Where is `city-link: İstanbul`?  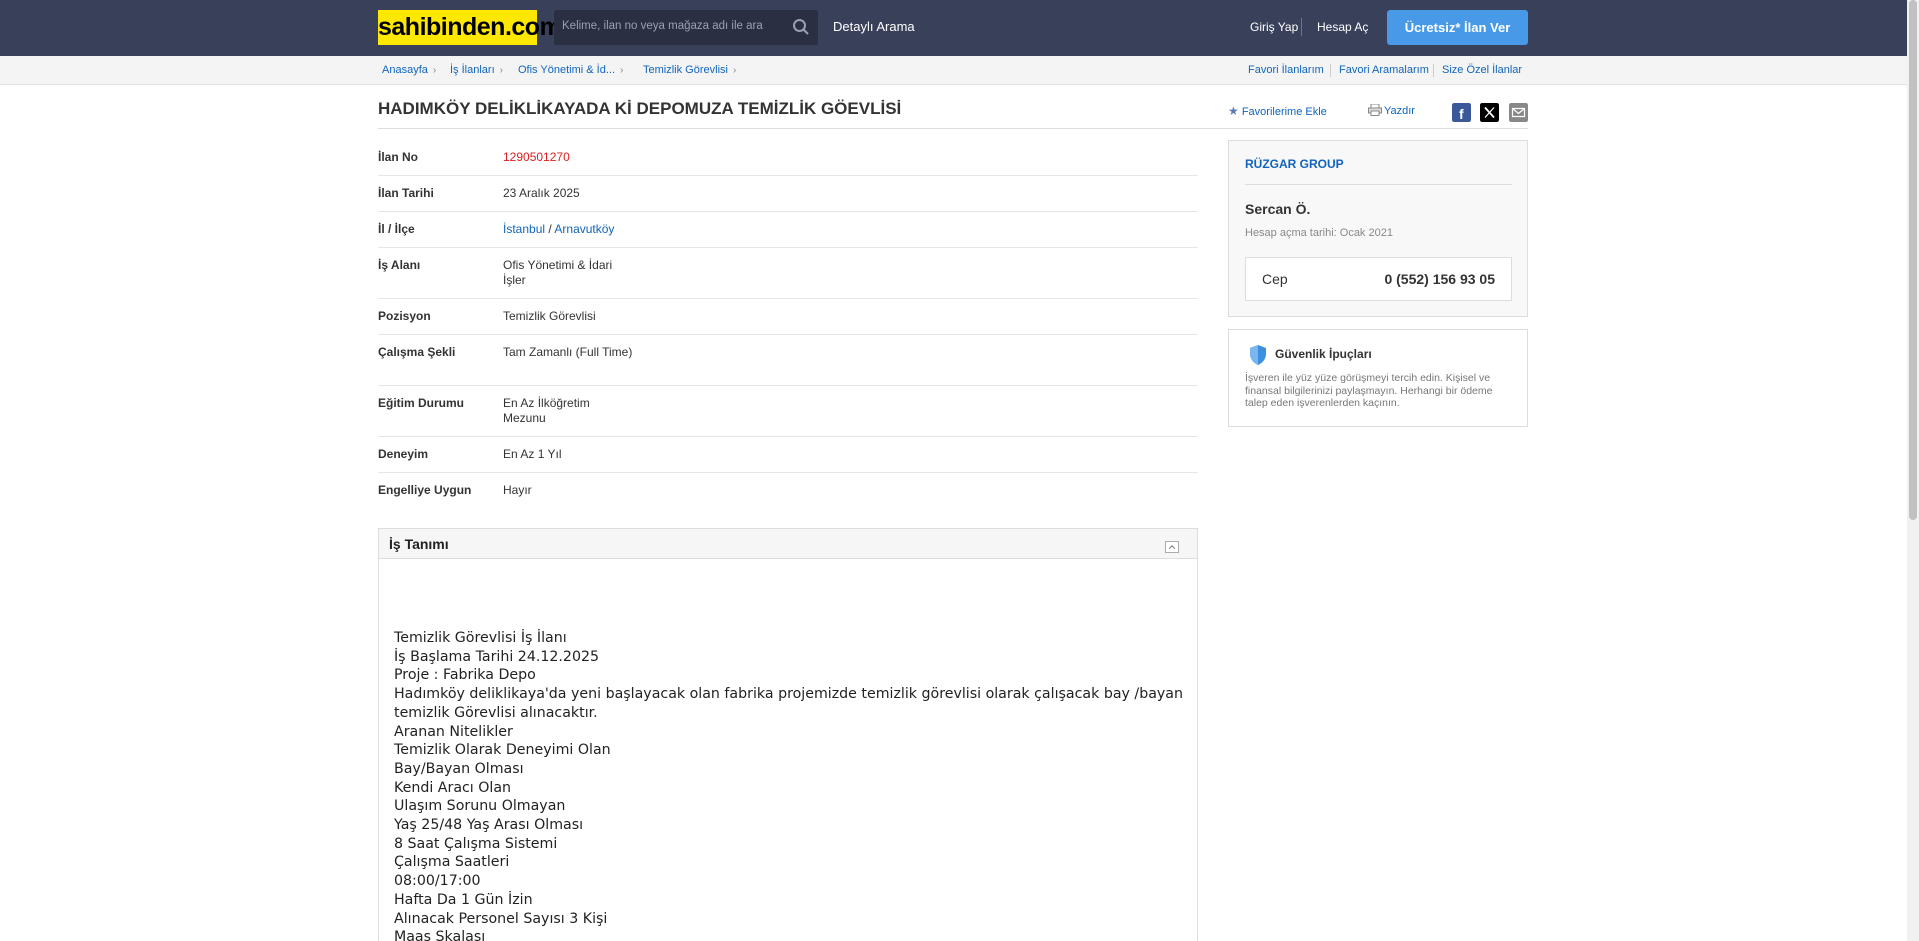 city-link: İstanbul is located at coordinates (524, 229).